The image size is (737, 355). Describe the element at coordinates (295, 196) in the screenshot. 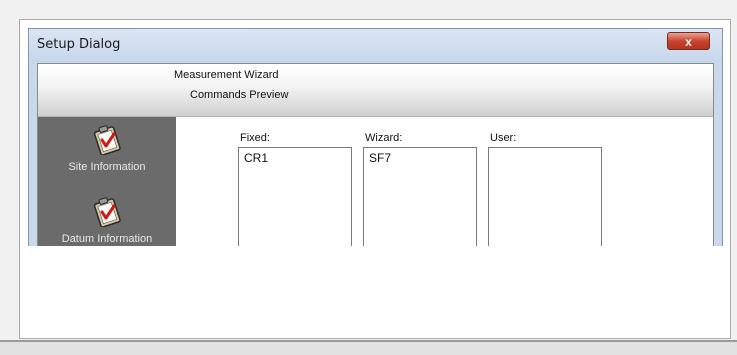

I see `fixed-commands-list: CR1` at that location.